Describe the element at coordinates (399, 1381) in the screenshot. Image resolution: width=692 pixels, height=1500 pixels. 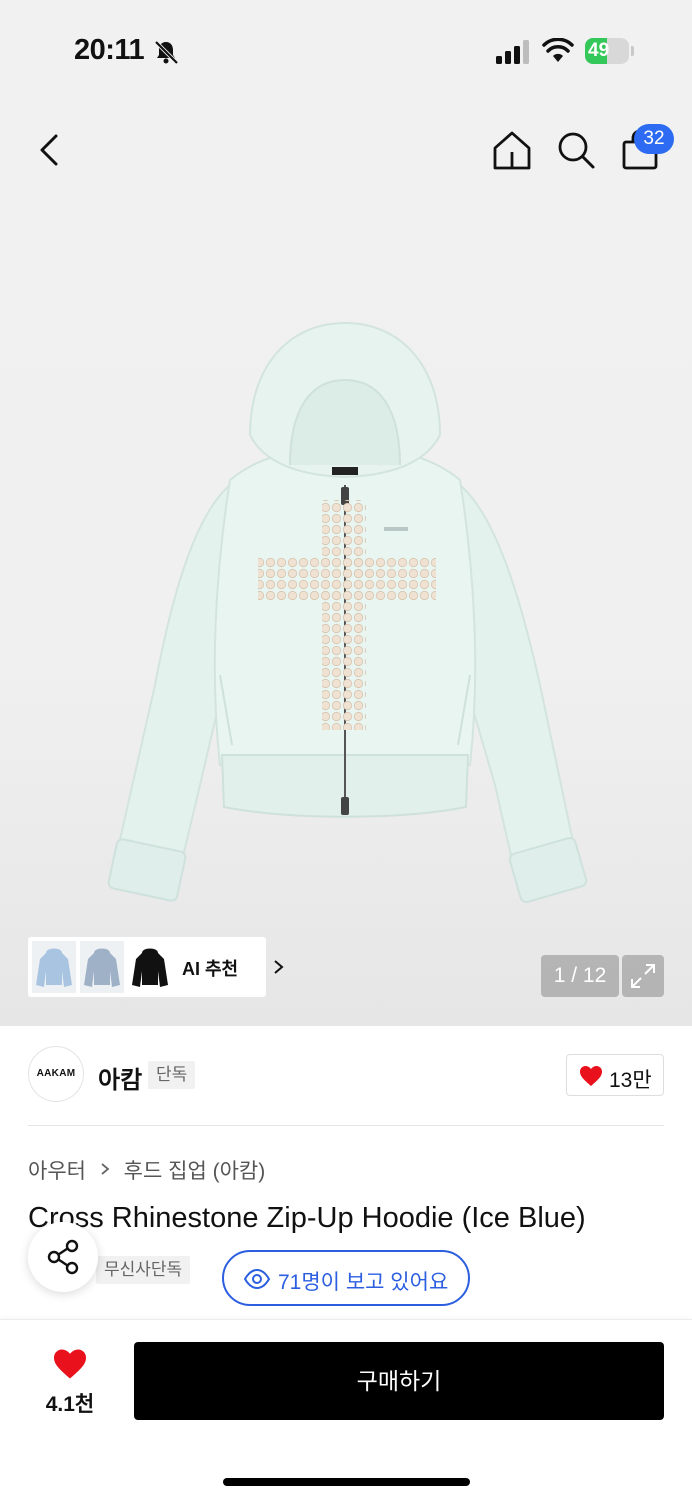
I see `buy-button: 구매하기` at that location.